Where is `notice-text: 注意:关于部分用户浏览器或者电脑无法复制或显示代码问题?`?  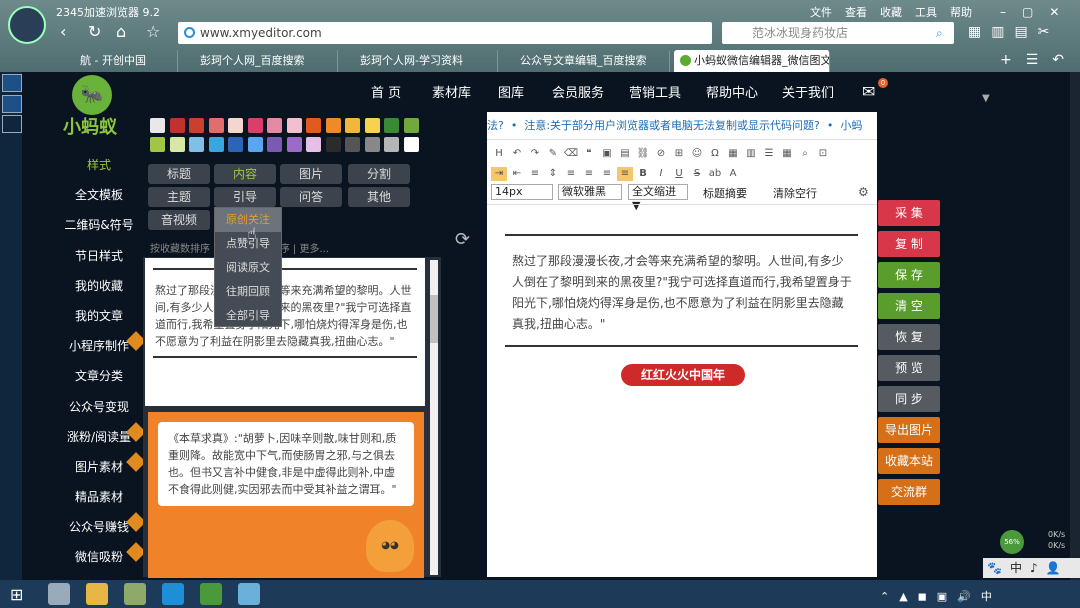
notice-text: 注意:关于部分用户浏览器或者电脑无法复制或显示代码问题? is located at coordinates (672, 125).